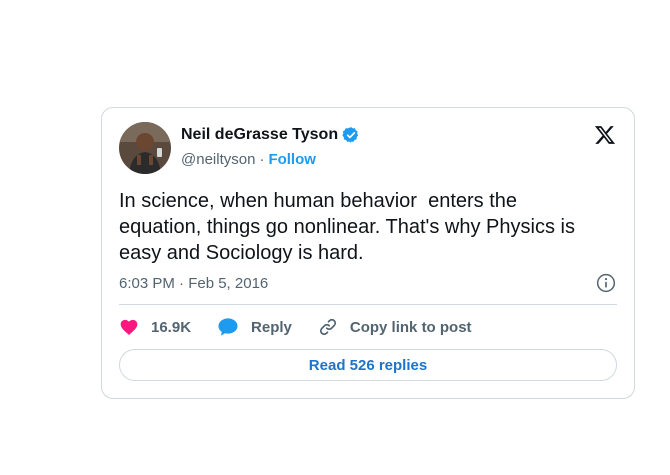 This screenshot has height=475, width=670. Describe the element at coordinates (410, 327) in the screenshot. I see `copy-link-label: Copy link to post` at that location.